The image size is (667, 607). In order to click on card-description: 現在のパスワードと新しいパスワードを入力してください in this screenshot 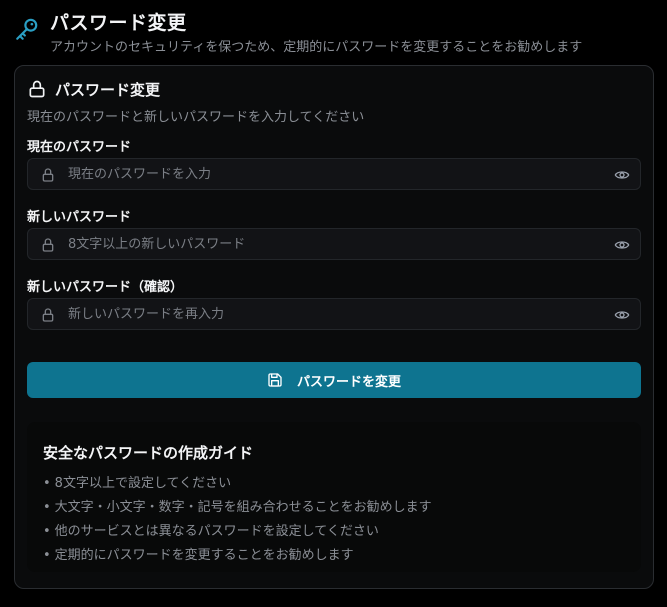, I will do `click(196, 117)`.